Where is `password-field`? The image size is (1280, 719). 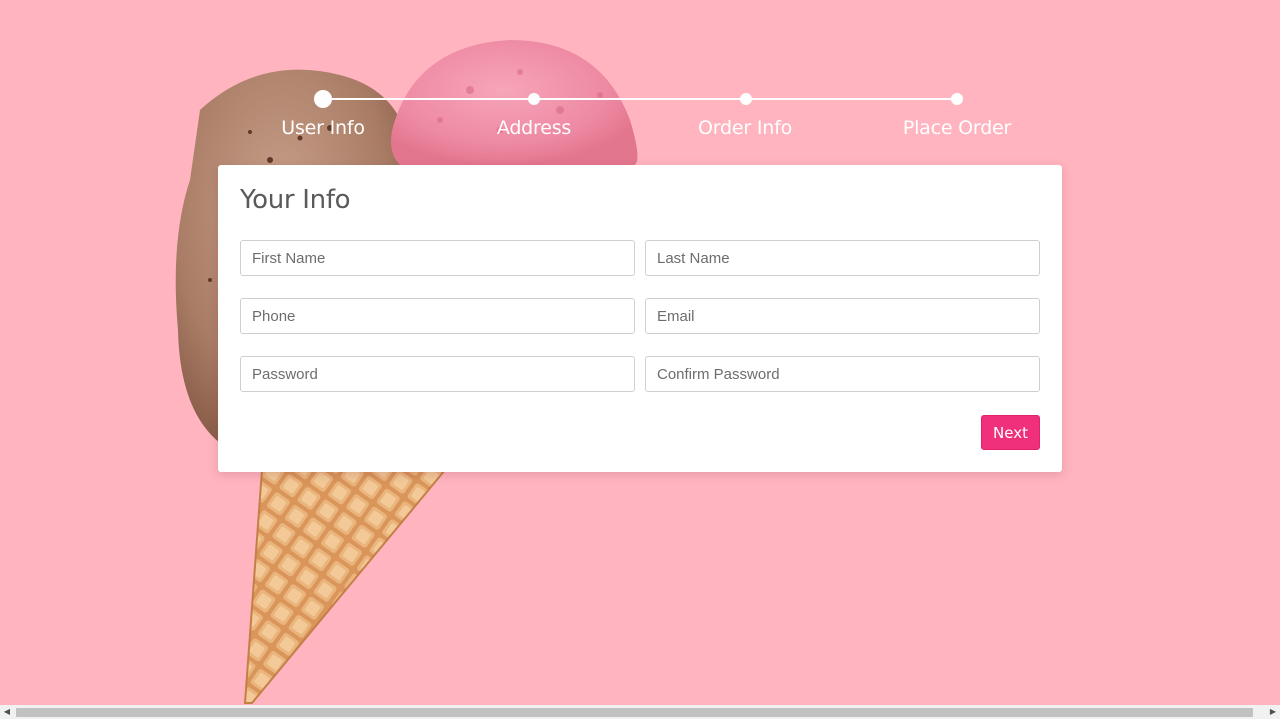 password-field is located at coordinates (437, 374).